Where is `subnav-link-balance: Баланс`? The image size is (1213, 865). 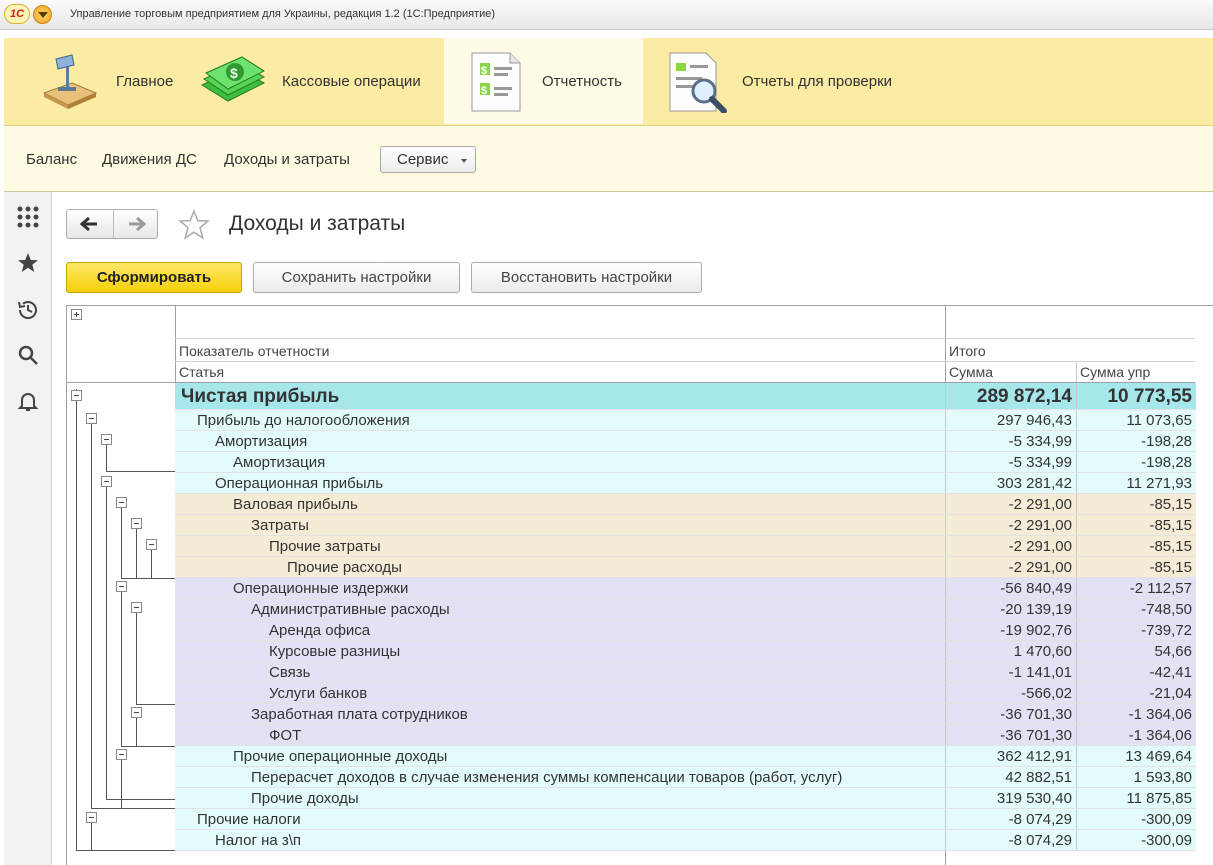 subnav-link-balance: Баланс is located at coordinates (51, 159).